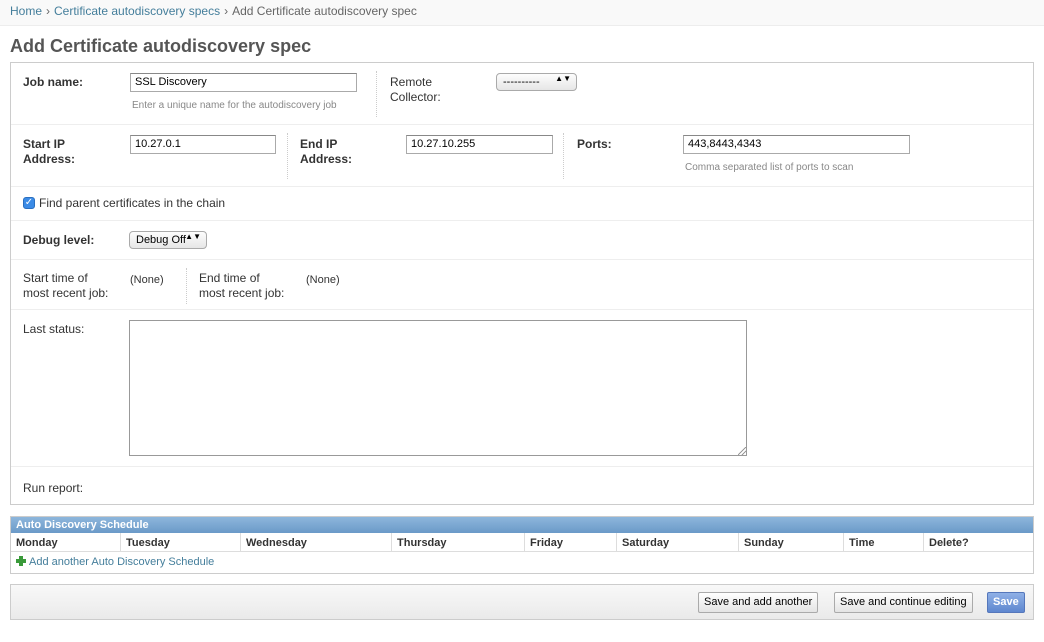 The width and height of the screenshot is (1044, 642). What do you see at coordinates (132, 203) in the screenshot?
I see `find-parent-label: Find parent certificates in the chain` at bounding box center [132, 203].